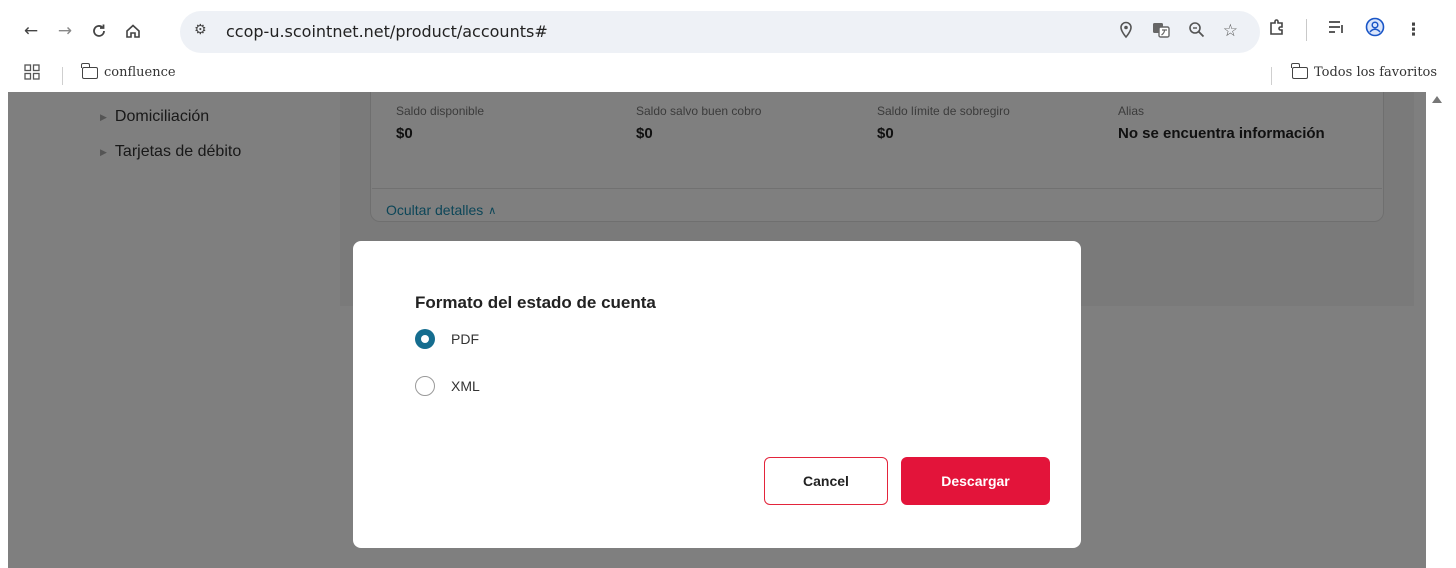 This screenshot has height=568, width=1456. What do you see at coordinates (65, 31) in the screenshot?
I see `forward-icon: →` at bounding box center [65, 31].